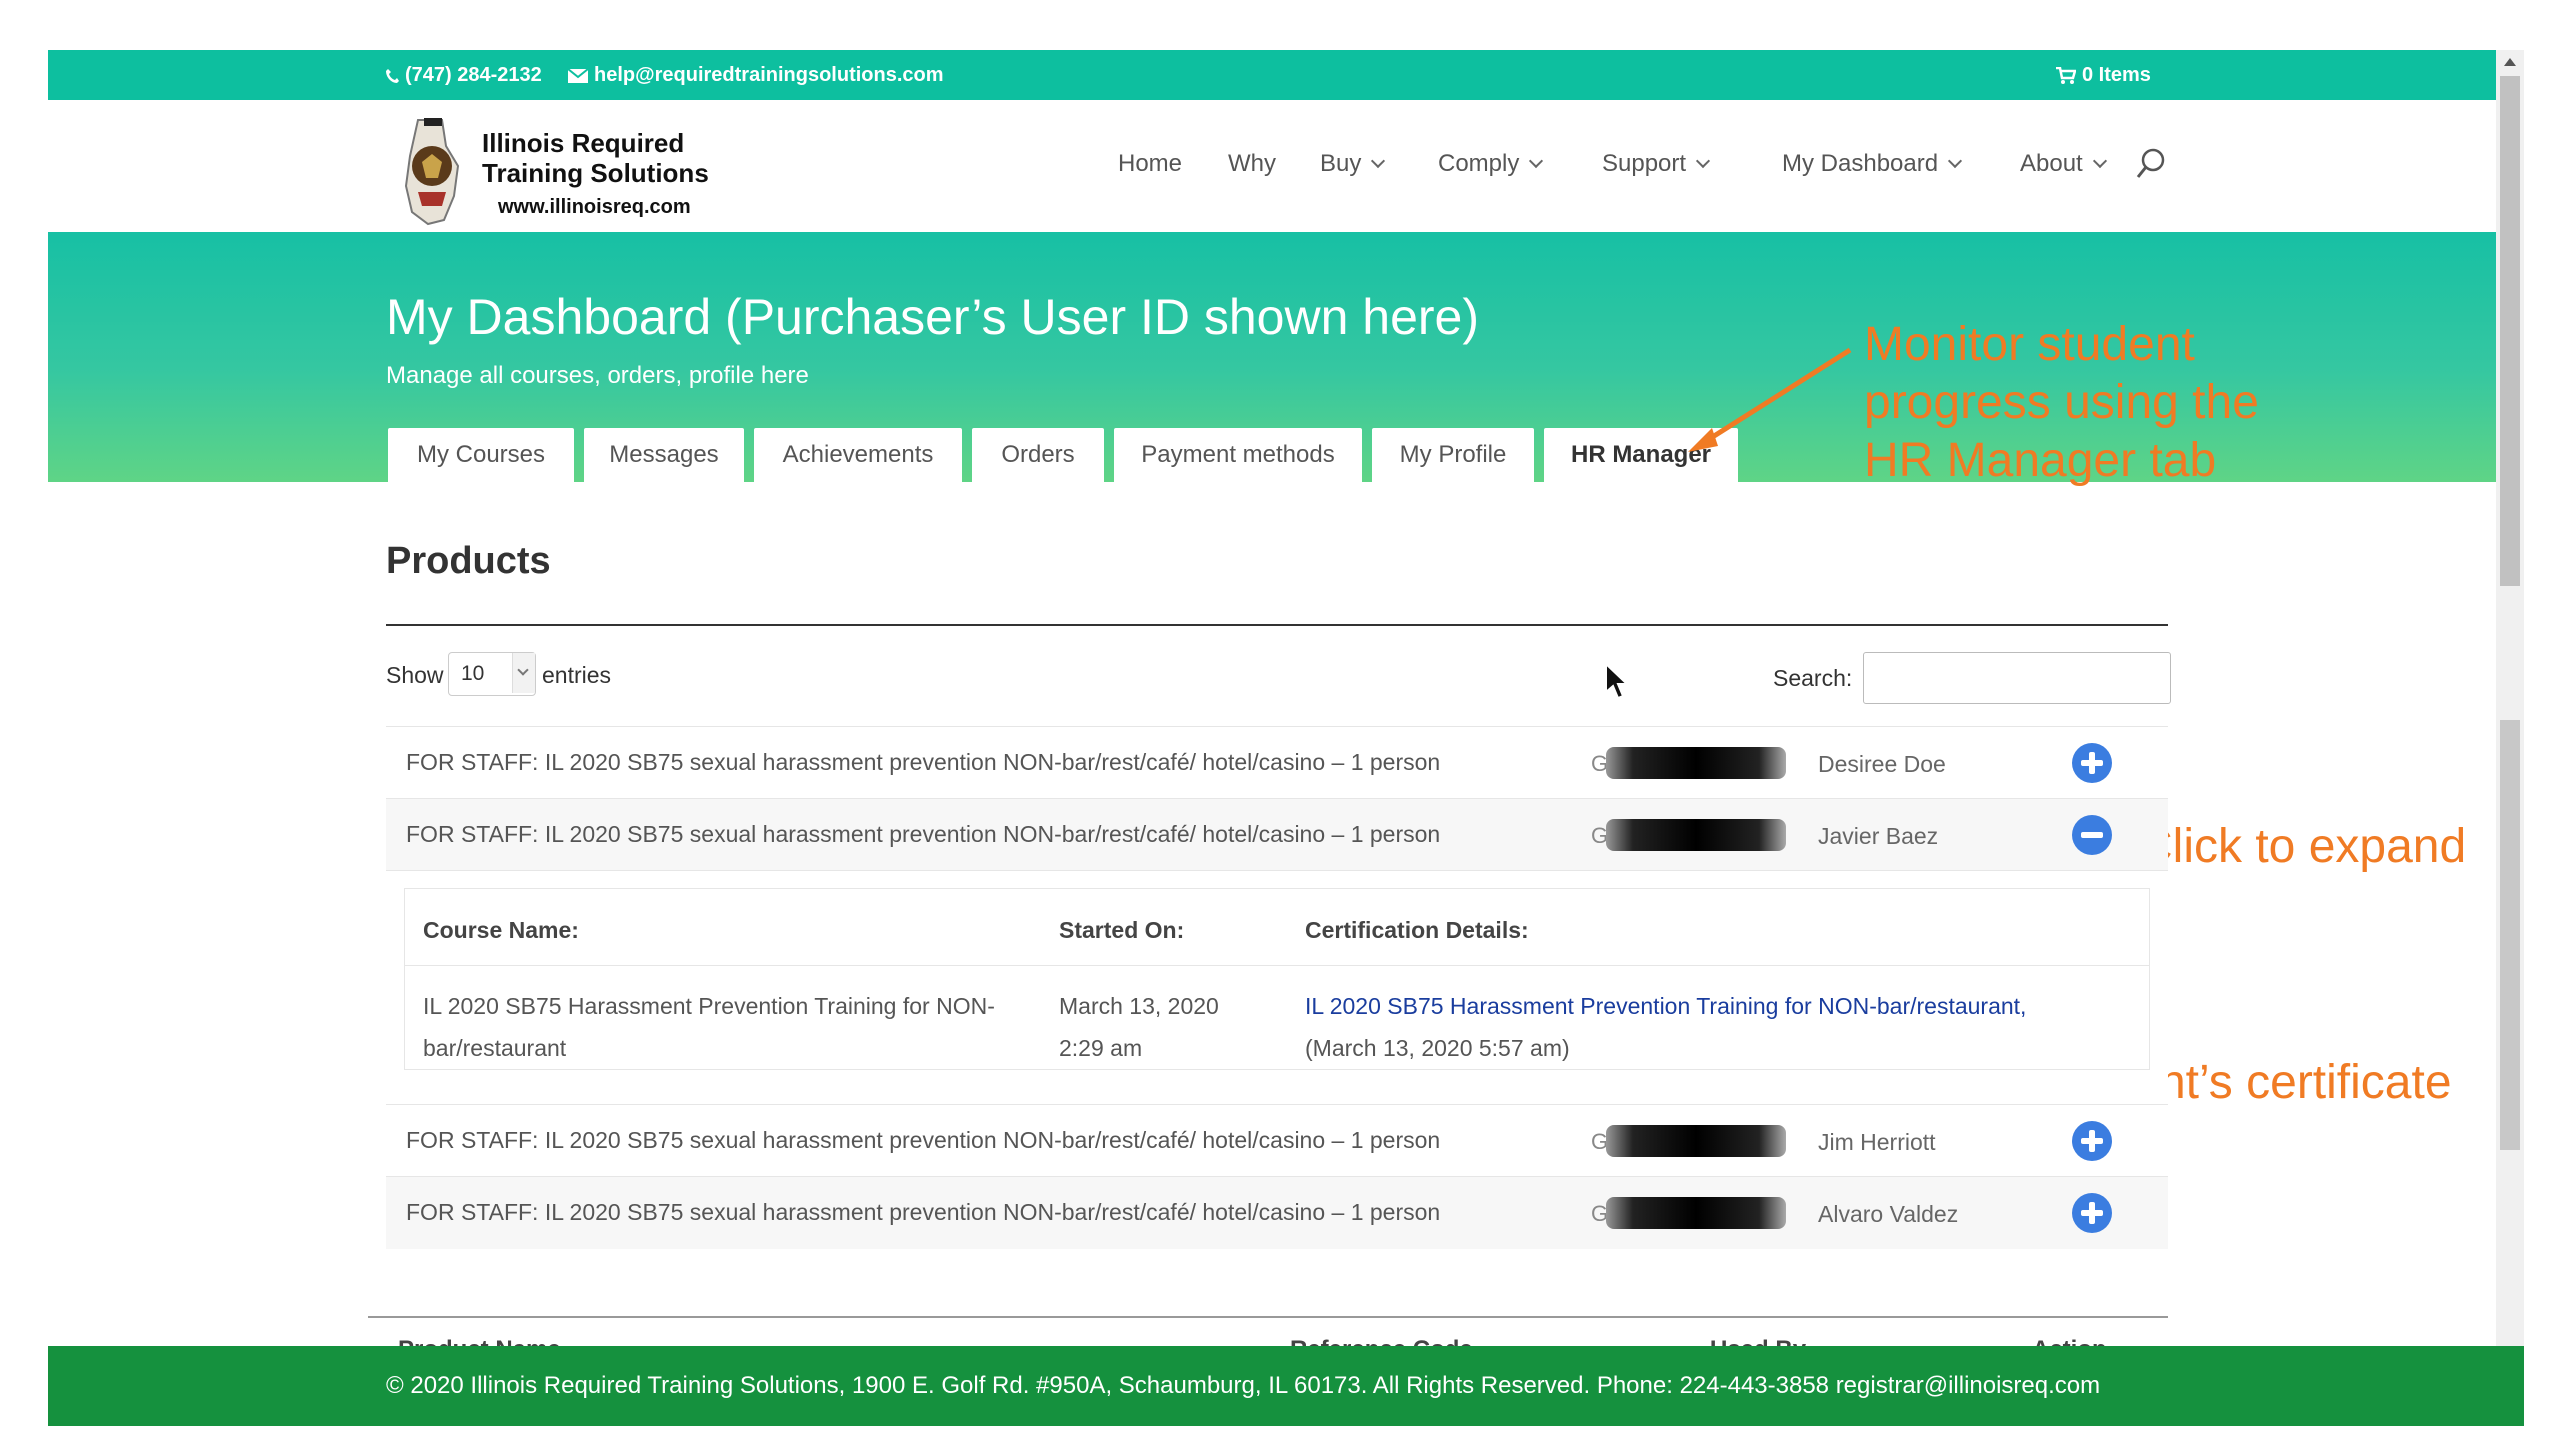  Describe the element at coordinates (1139, 1006) in the screenshot. I see `started-date: March 13, 2020` at that location.